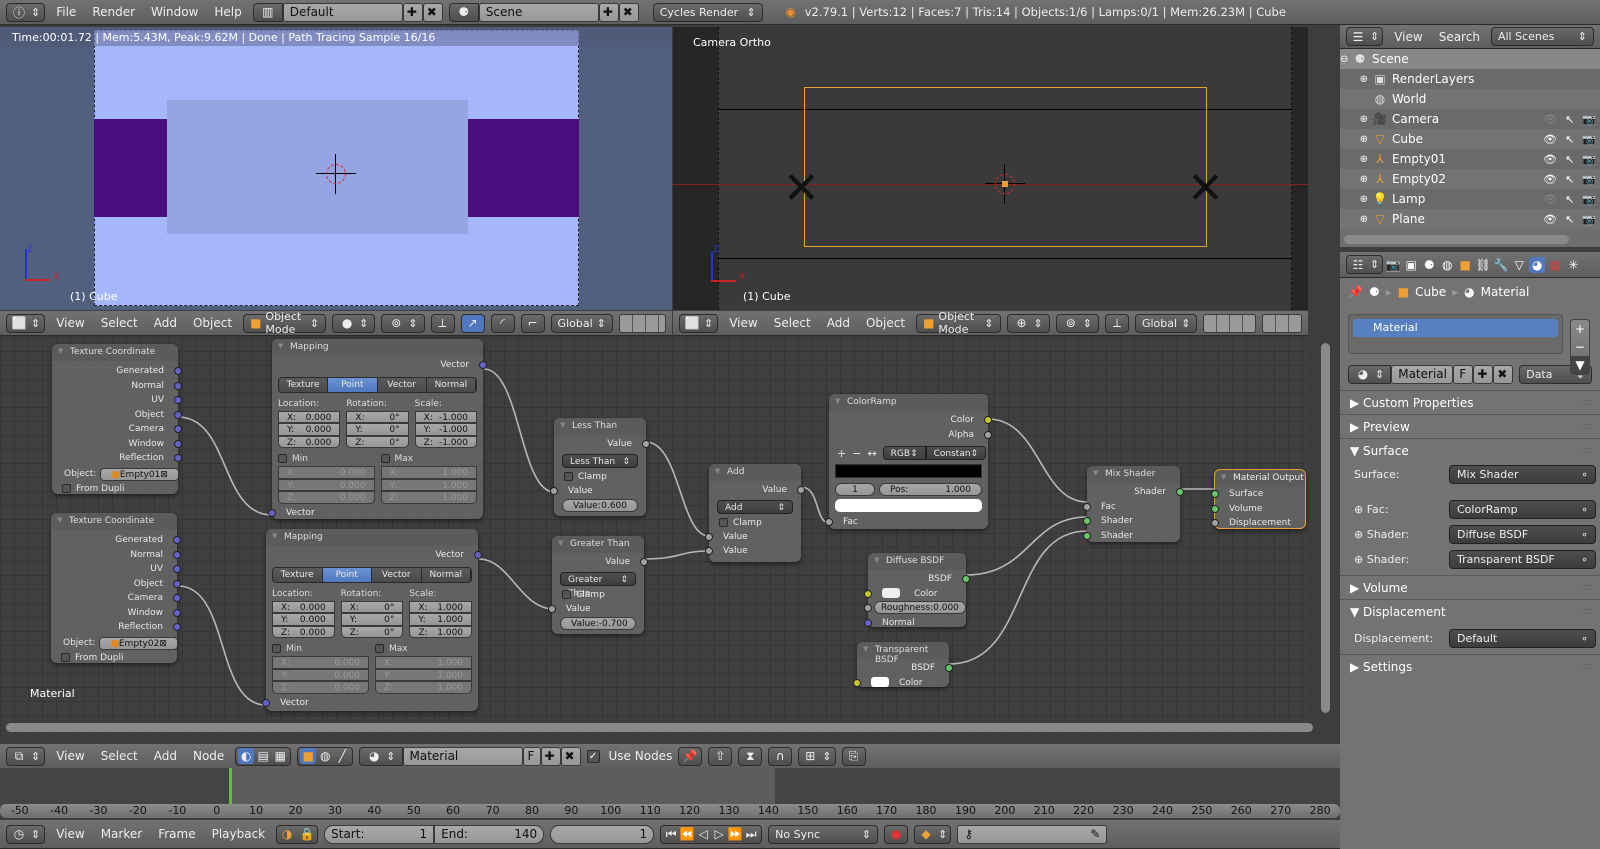  What do you see at coordinates (1344, 59) in the screenshot?
I see `expand-toggle: ⊖` at bounding box center [1344, 59].